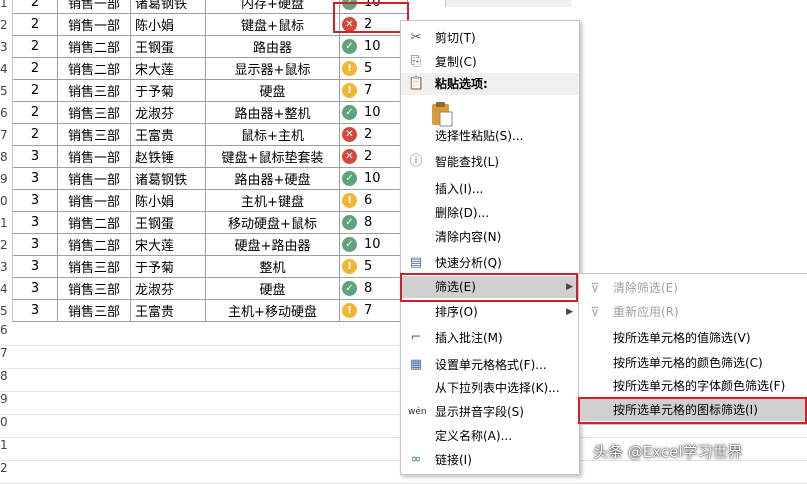  I want to click on row-header: 0, so click(6, 200).